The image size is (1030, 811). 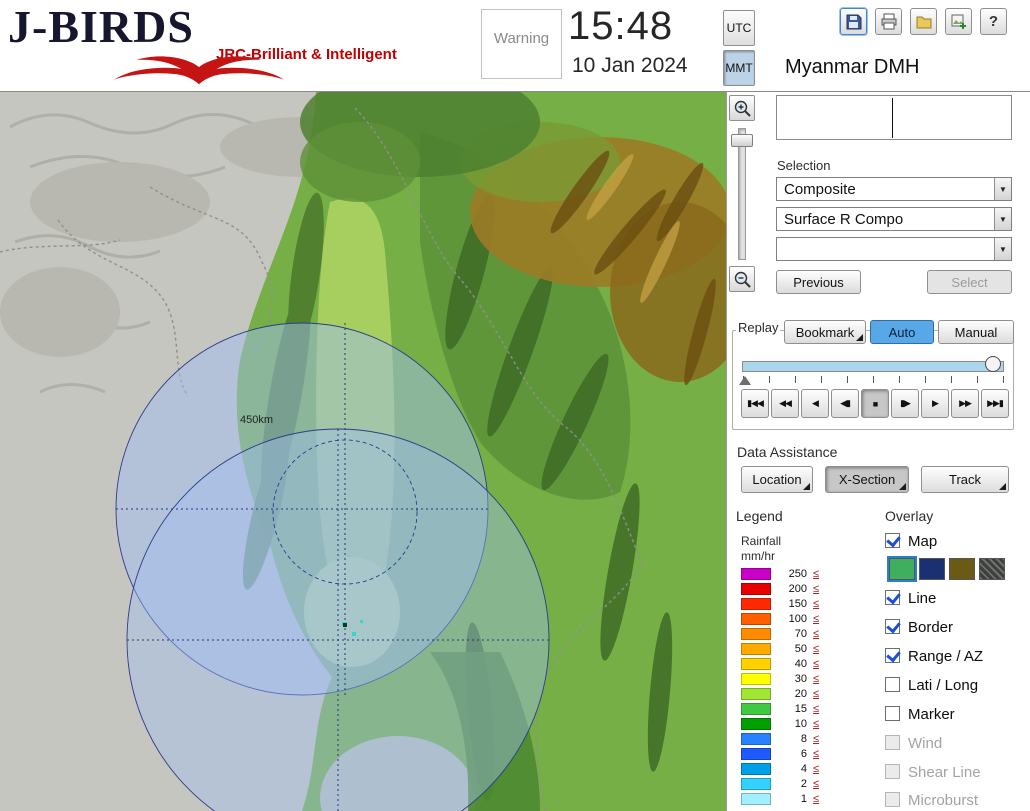 What do you see at coordinates (825, 332) in the screenshot?
I see `bookmark-button: Bookmark` at bounding box center [825, 332].